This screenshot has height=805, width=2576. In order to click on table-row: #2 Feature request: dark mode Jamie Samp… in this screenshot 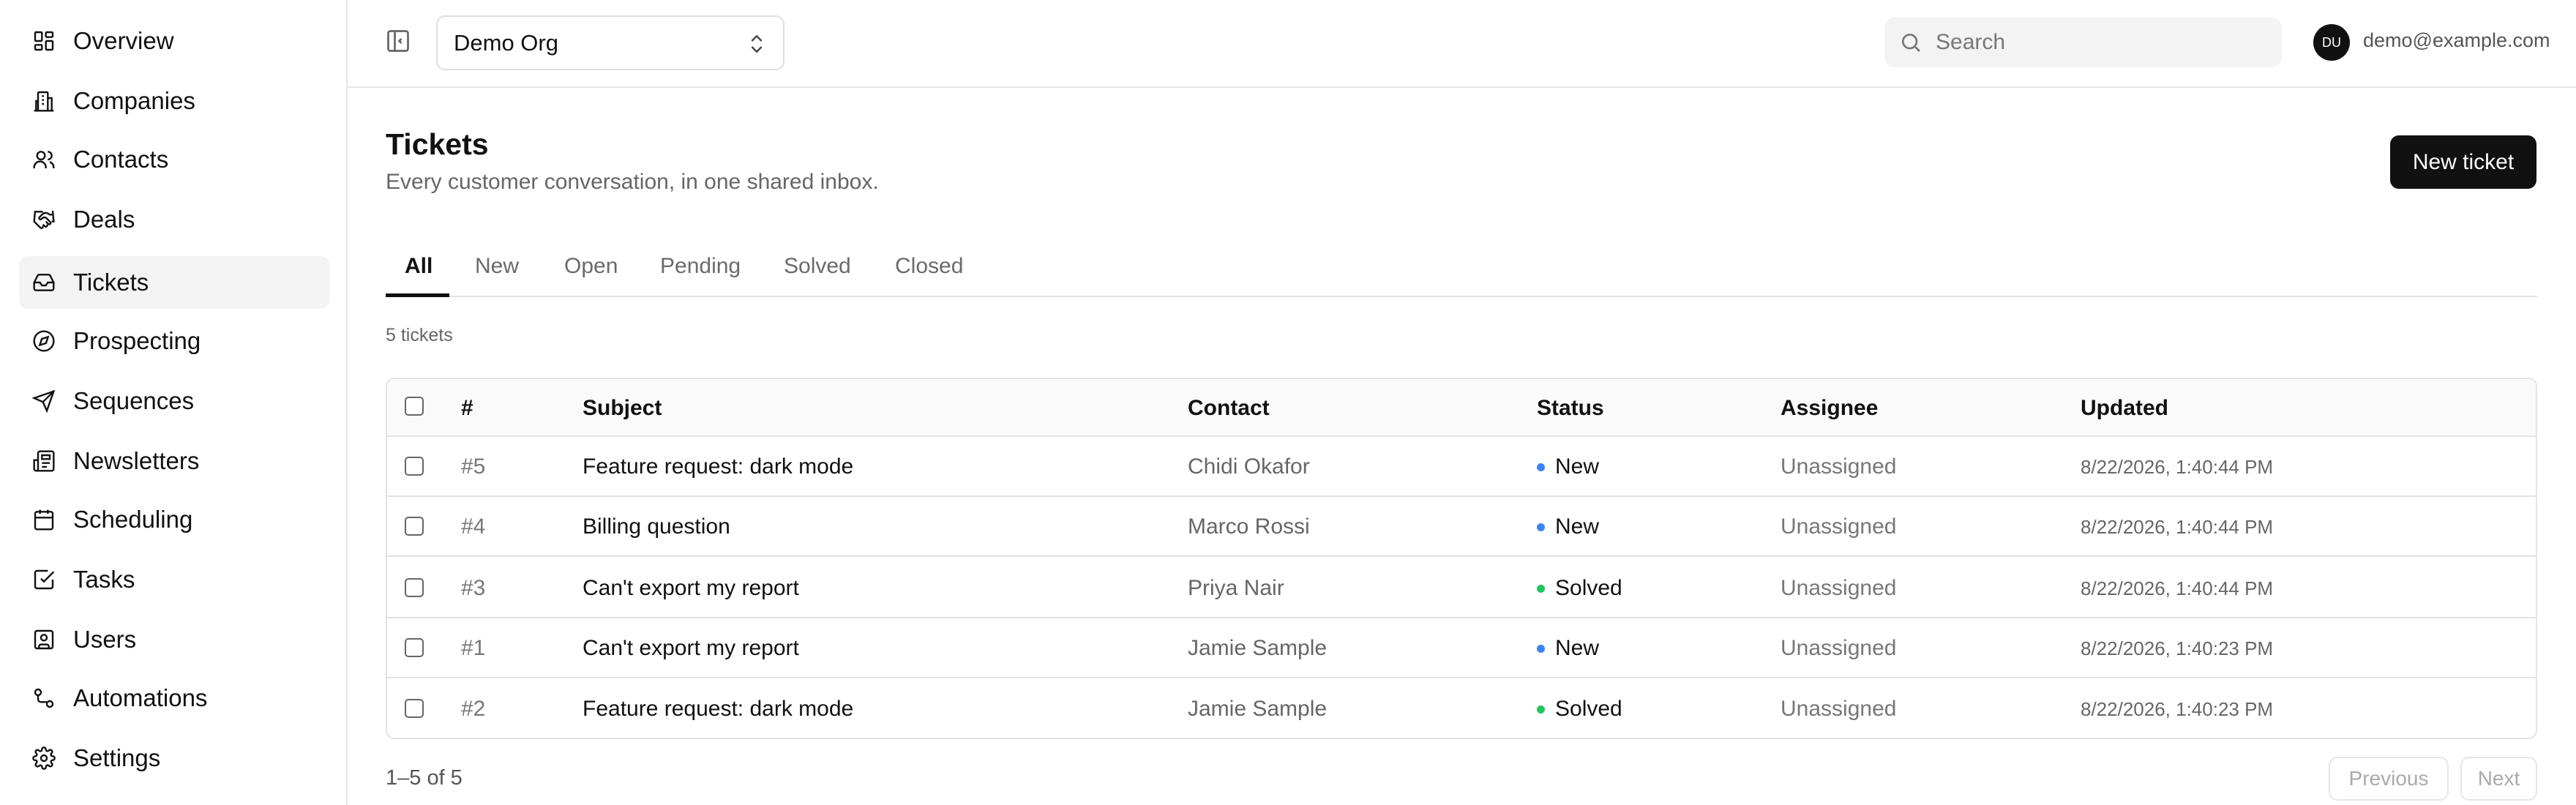, I will do `click(1461, 708)`.